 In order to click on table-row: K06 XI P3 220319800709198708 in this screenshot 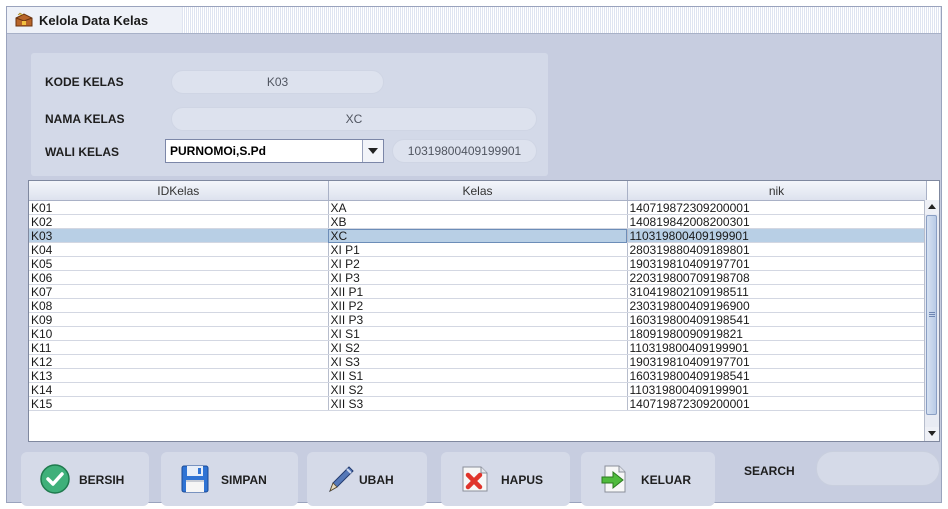, I will do `click(478, 277)`.